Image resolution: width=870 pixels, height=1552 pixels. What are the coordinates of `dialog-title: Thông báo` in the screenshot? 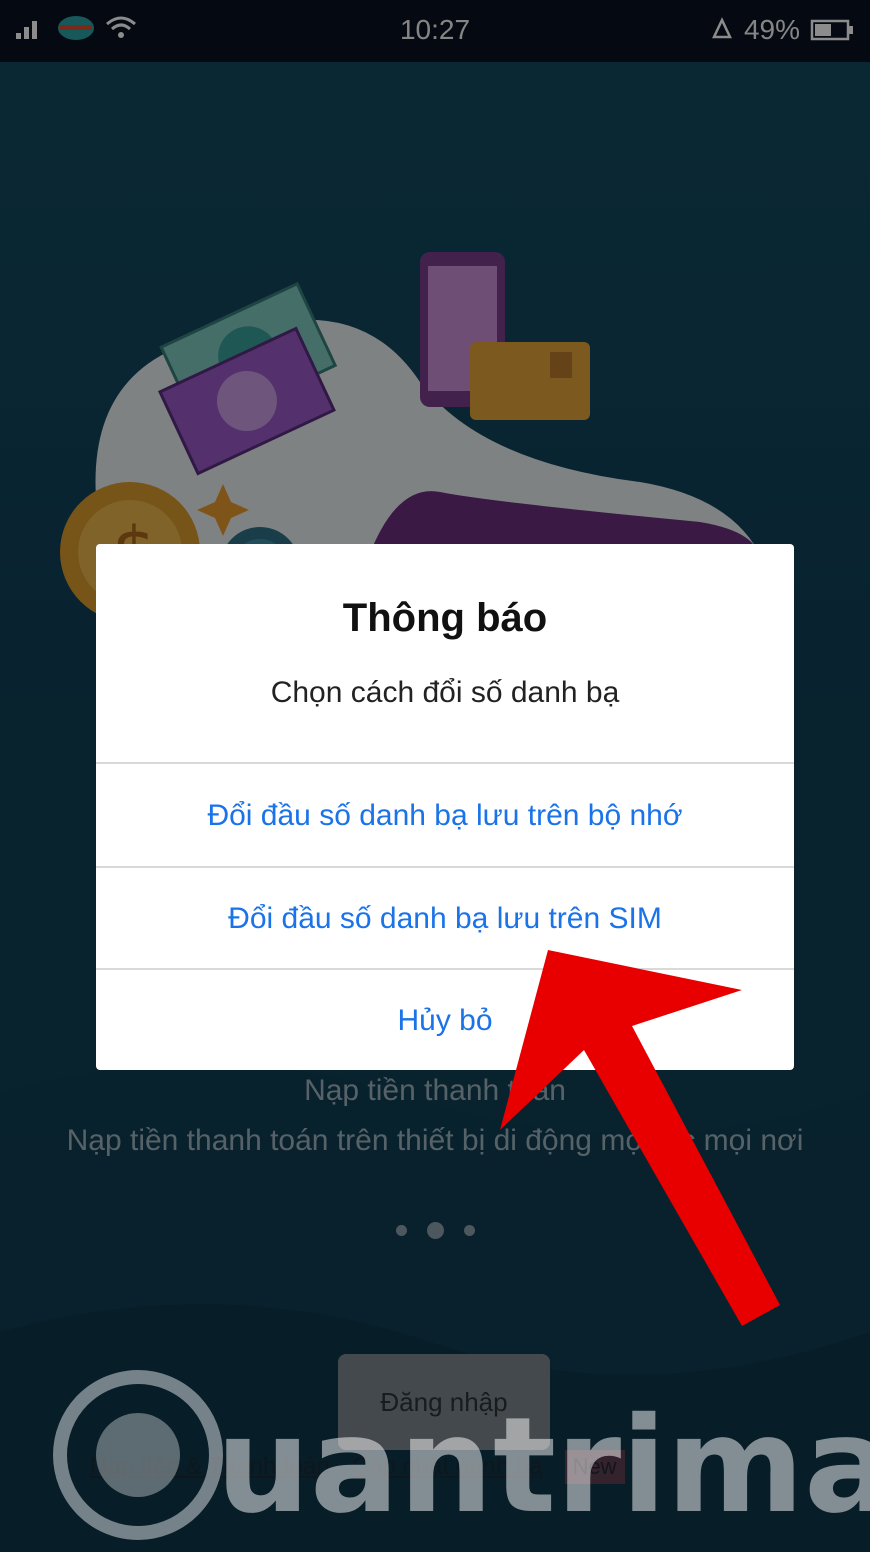 It's located at (445, 618).